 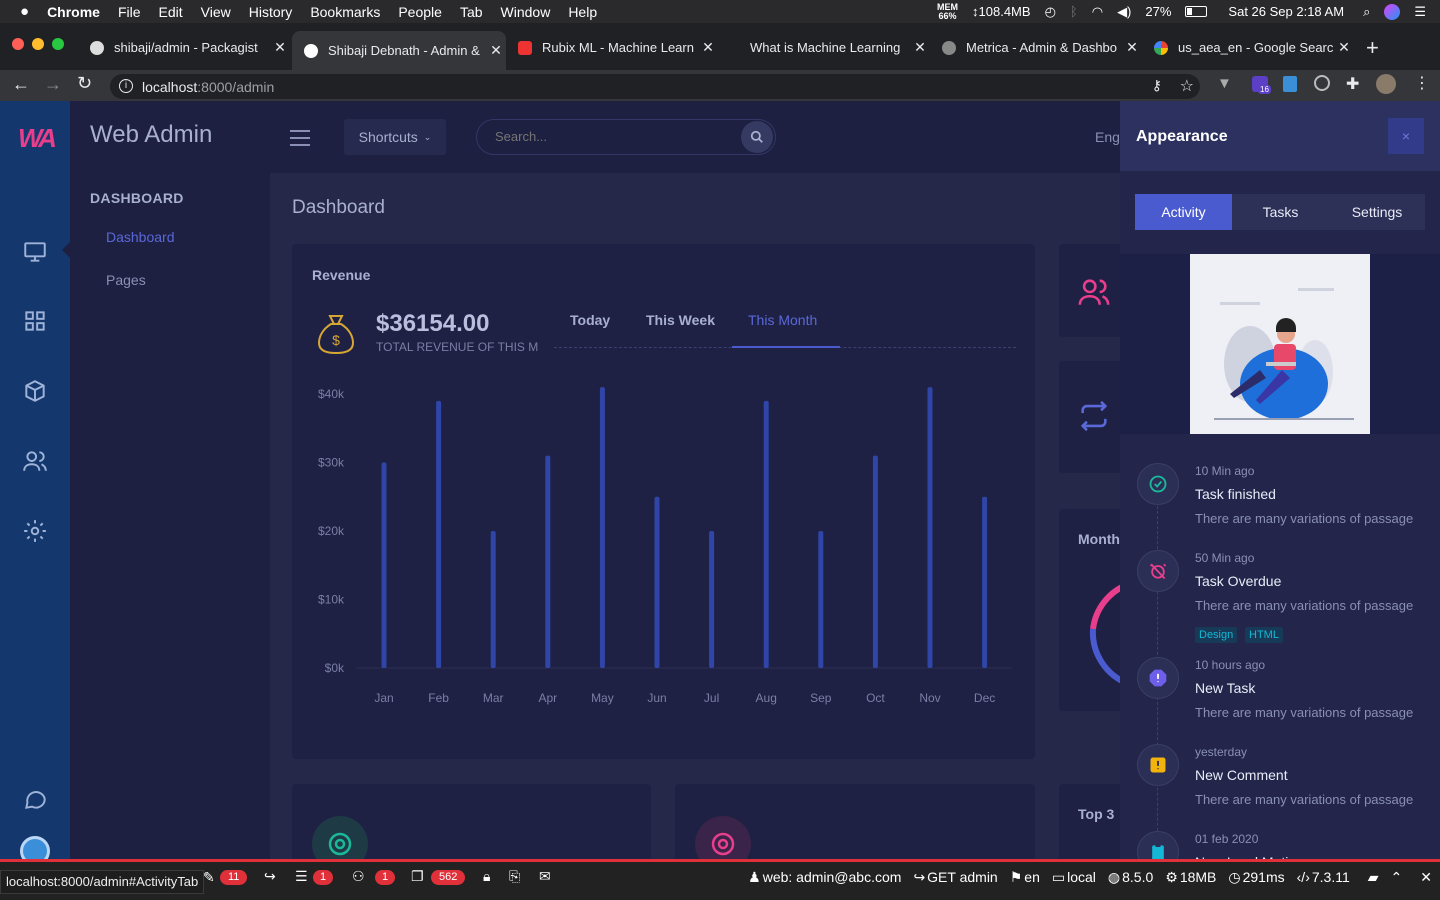 What do you see at coordinates (209, 877) in the screenshot?
I see `messages-icon: ✎` at bounding box center [209, 877].